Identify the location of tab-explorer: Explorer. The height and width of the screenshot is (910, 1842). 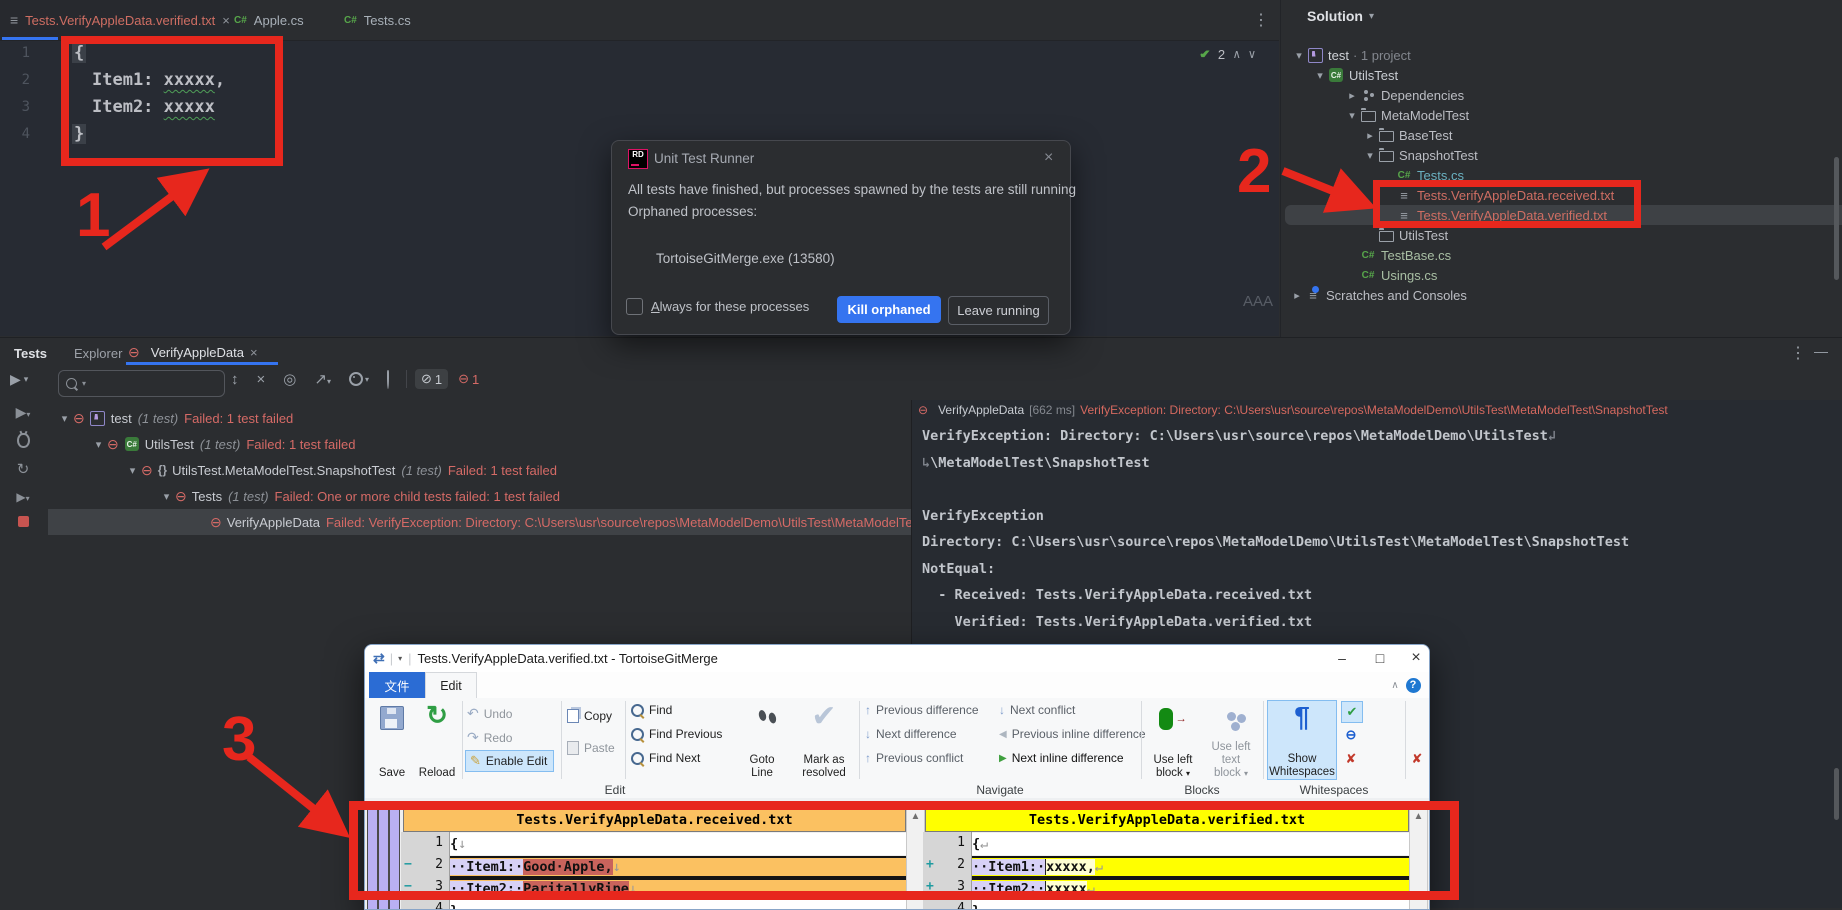
(98, 354).